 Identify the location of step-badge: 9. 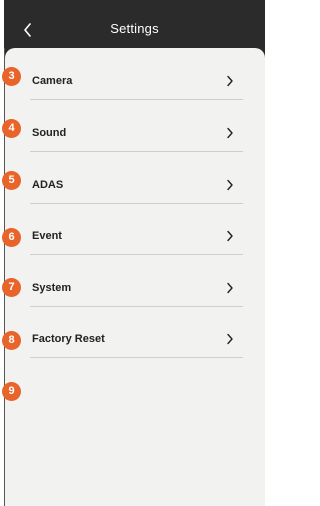
(11, 391).